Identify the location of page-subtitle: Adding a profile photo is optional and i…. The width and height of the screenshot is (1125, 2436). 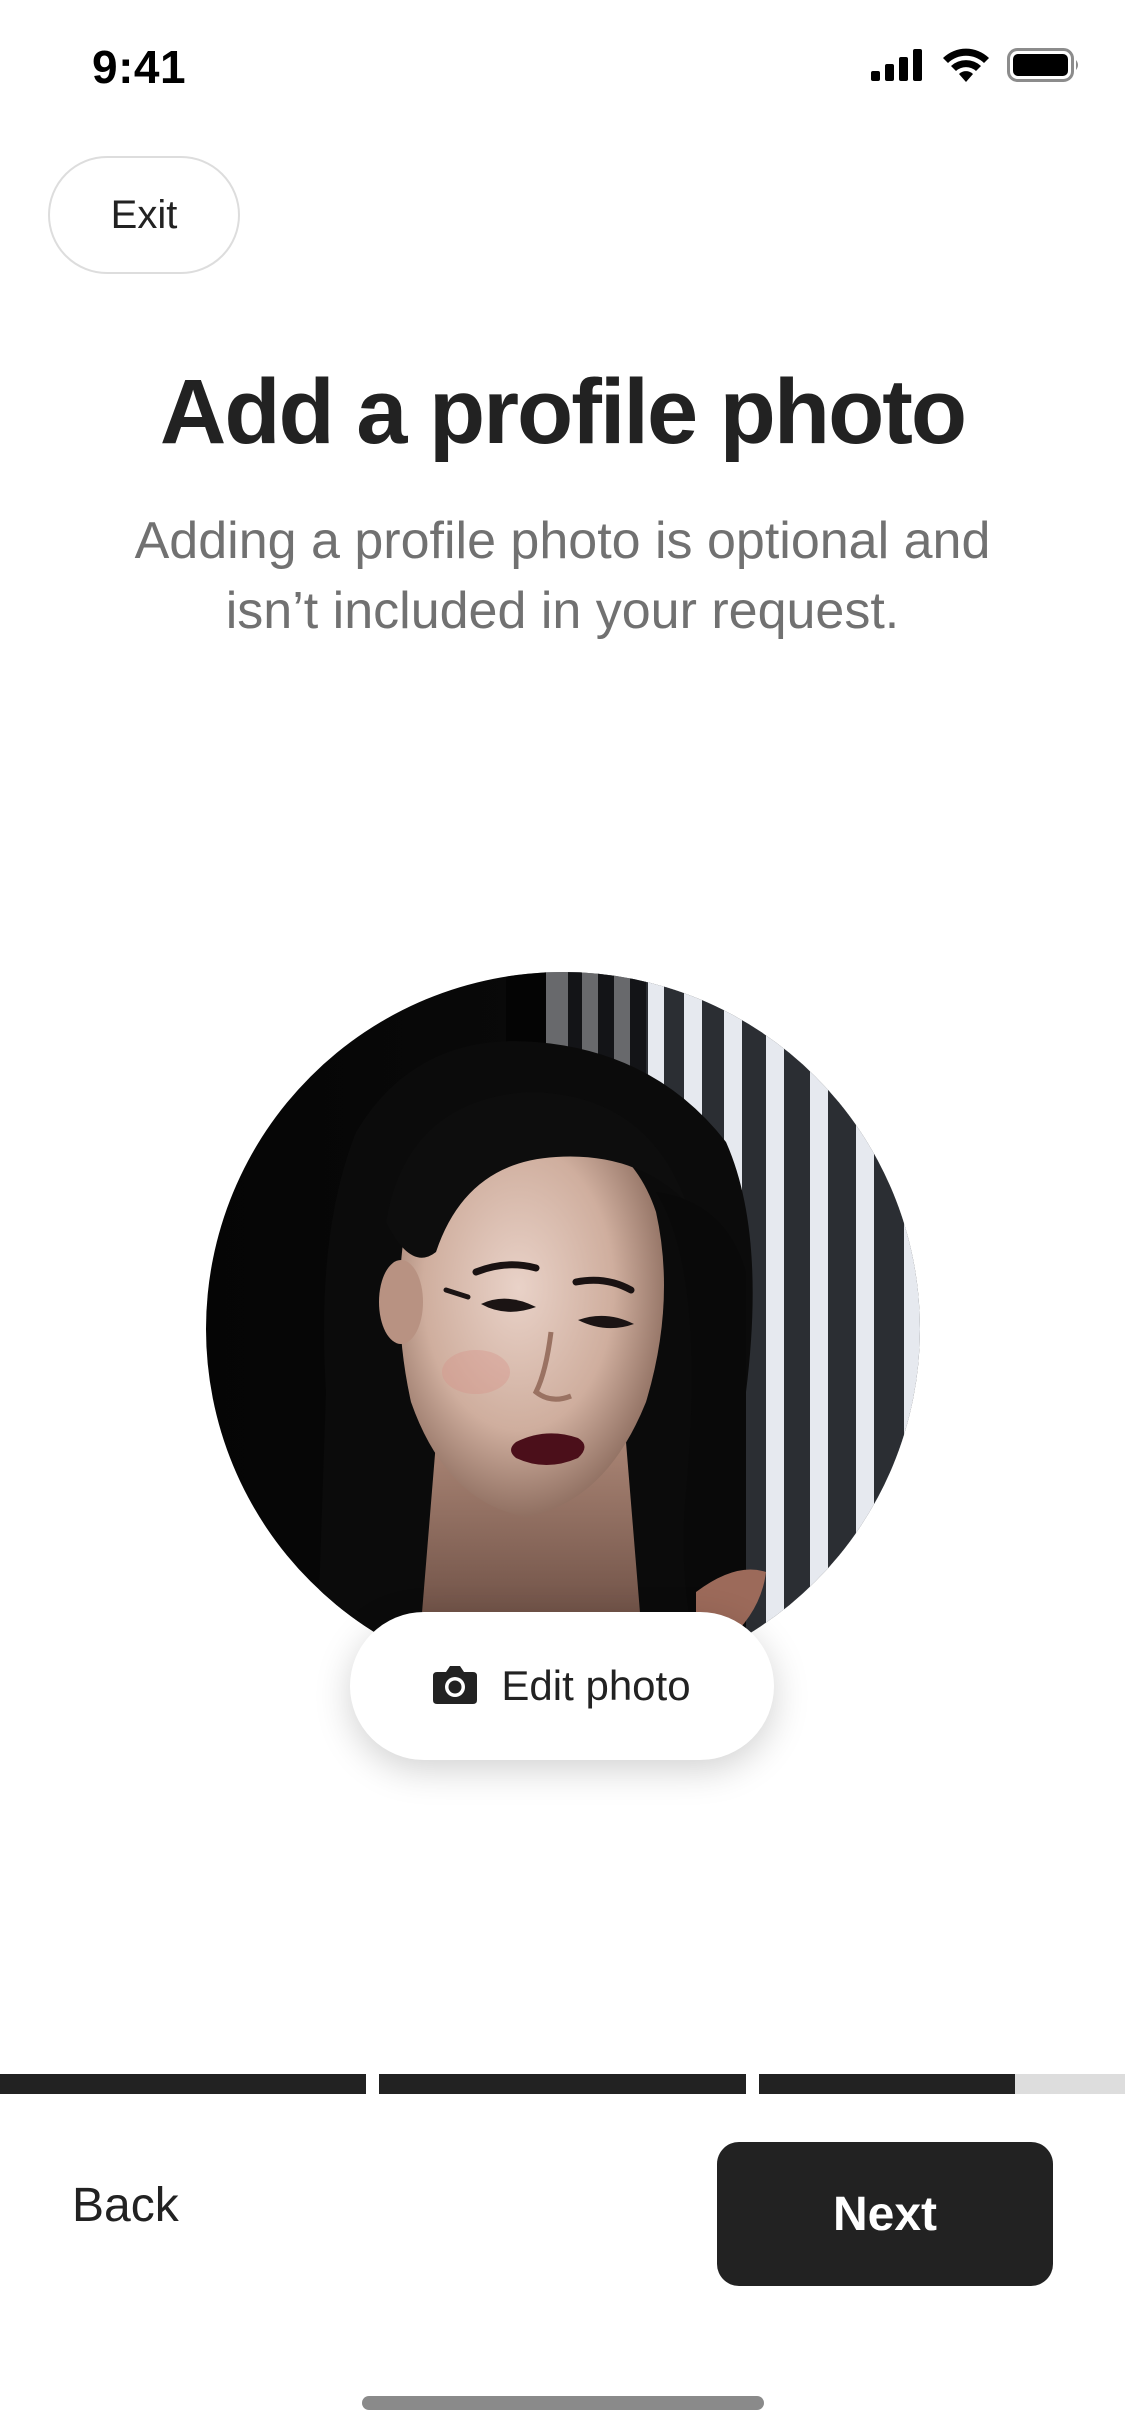
(562, 576).